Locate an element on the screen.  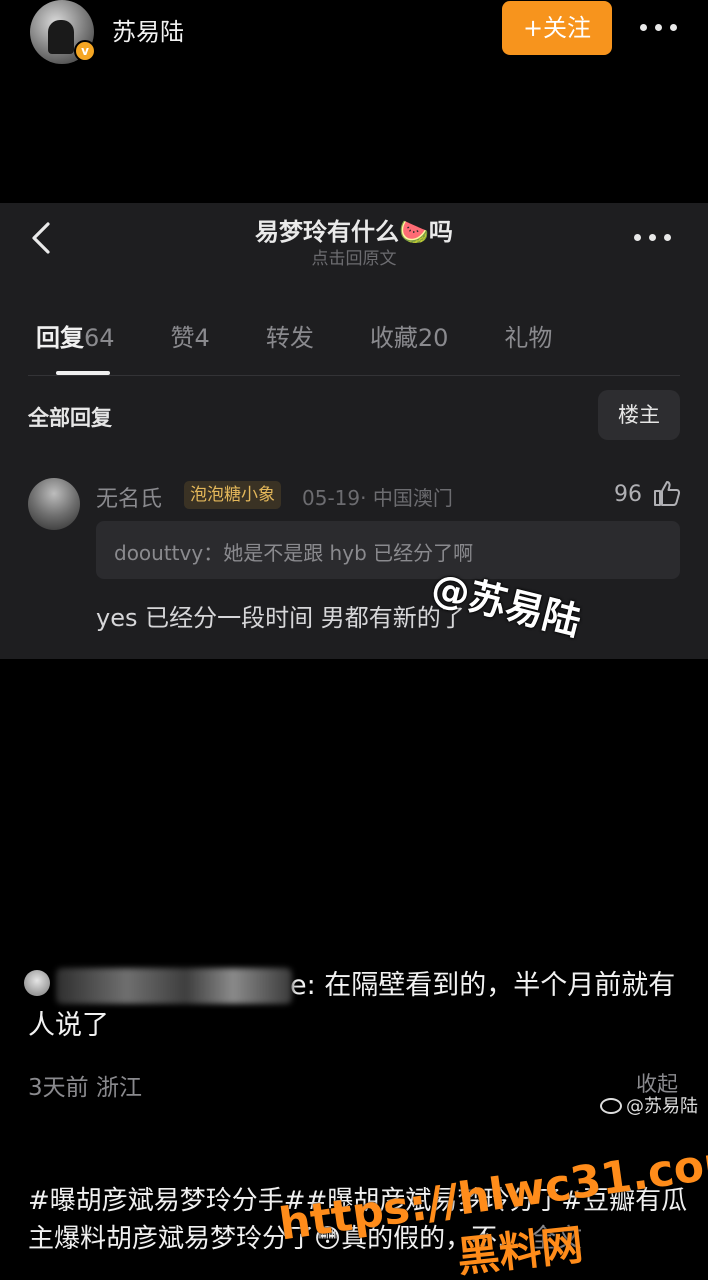
commenter-avatar is located at coordinates (54, 504).